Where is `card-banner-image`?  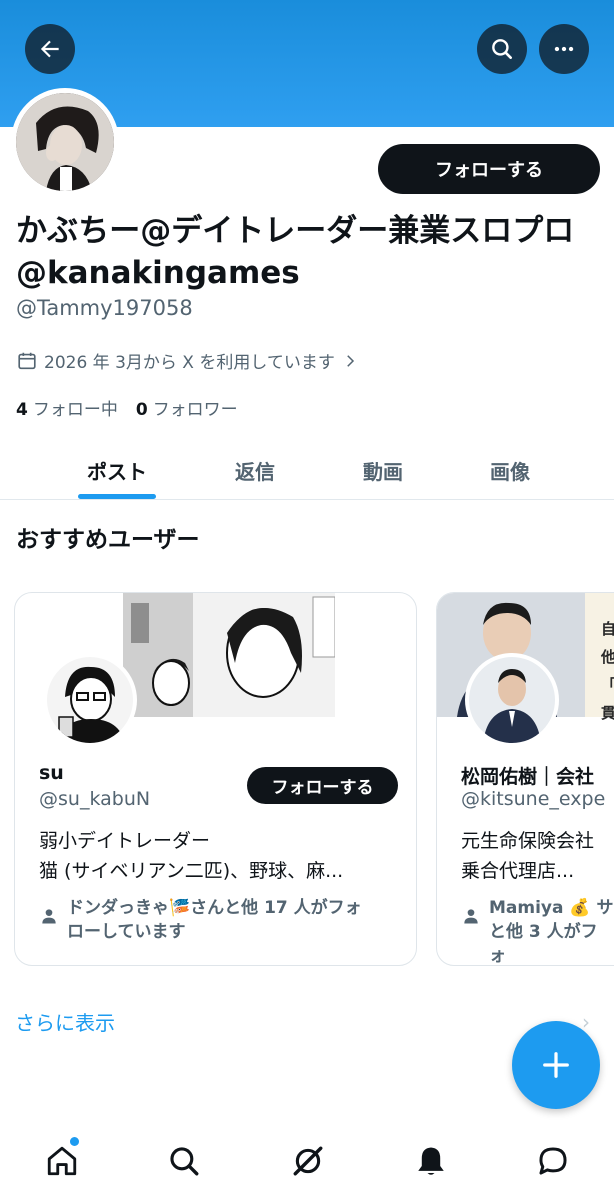
card-banner-image is located at coordinates (229, 655).